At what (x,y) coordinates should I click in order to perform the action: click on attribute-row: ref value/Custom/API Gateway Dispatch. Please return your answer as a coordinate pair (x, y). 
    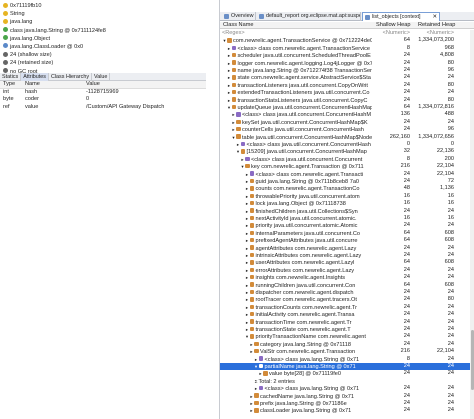
    Looking at the image, I should click on (103, 108).